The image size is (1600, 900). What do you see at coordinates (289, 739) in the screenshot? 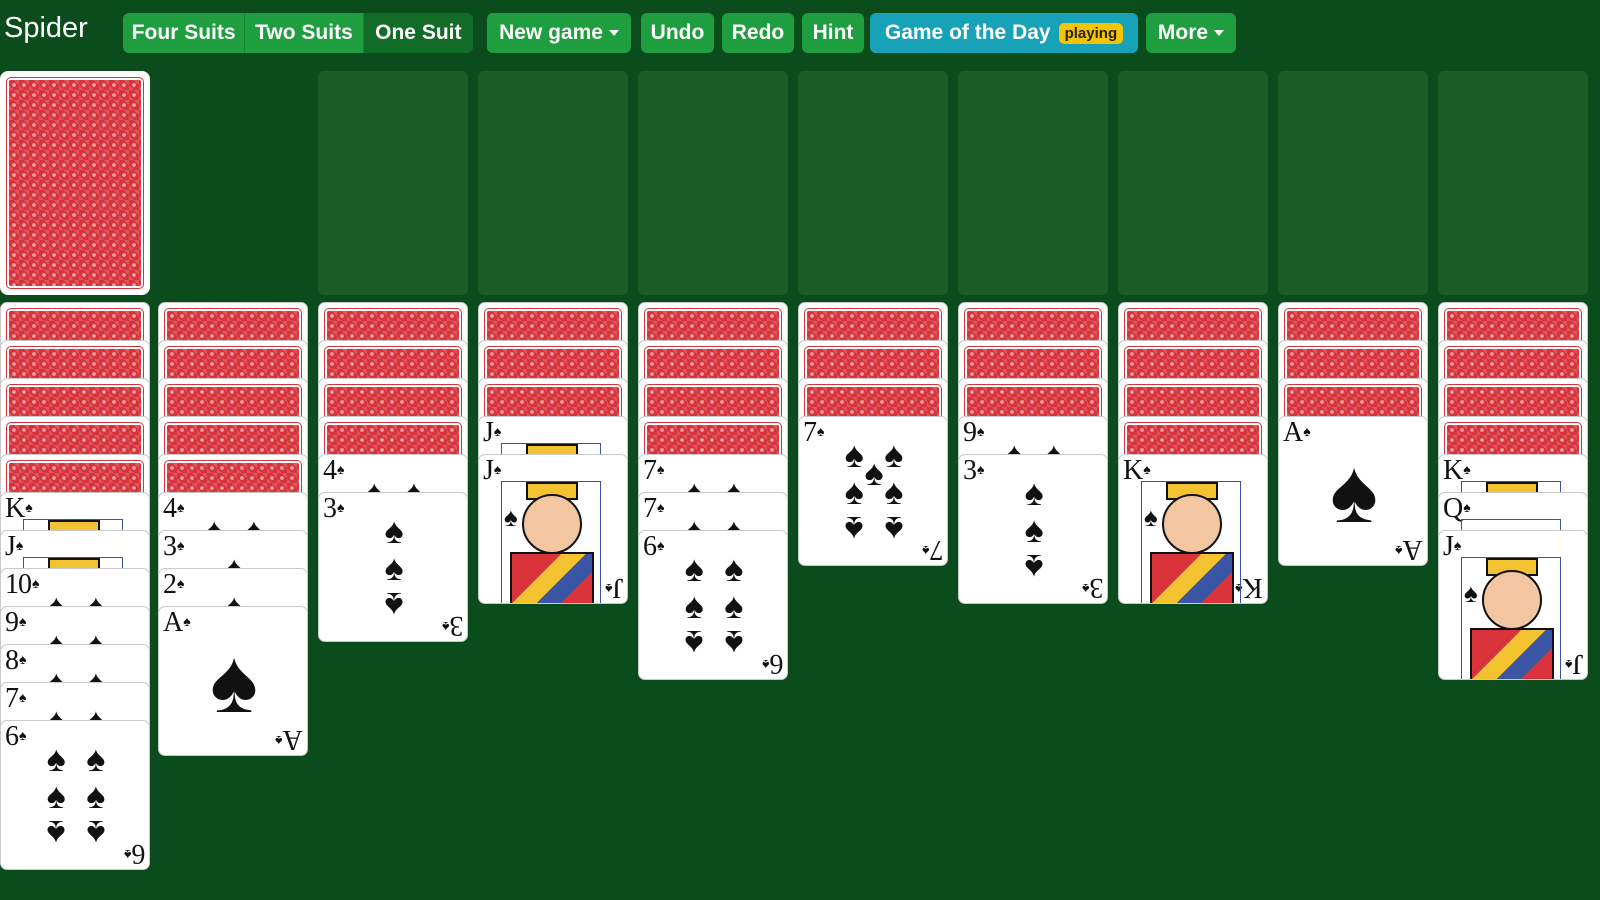
I see `card-rank-corner: A♠` at bounding box center [289, 739].